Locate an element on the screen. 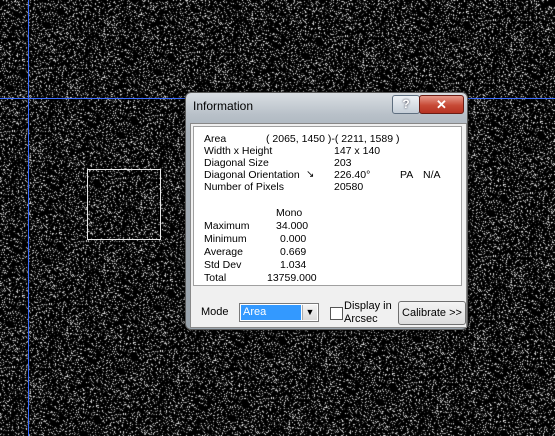 The image size is (555, 436). label-minimum: Minimum is located at coordinates (225, 239).